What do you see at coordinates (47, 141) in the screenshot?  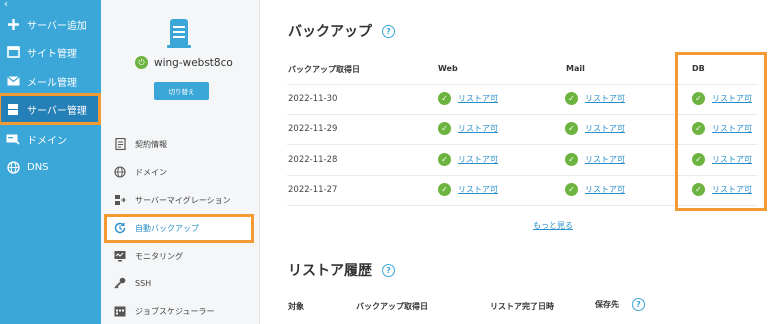 I see `nav-item-label: ドメイン` at bounding box center [47, 141].